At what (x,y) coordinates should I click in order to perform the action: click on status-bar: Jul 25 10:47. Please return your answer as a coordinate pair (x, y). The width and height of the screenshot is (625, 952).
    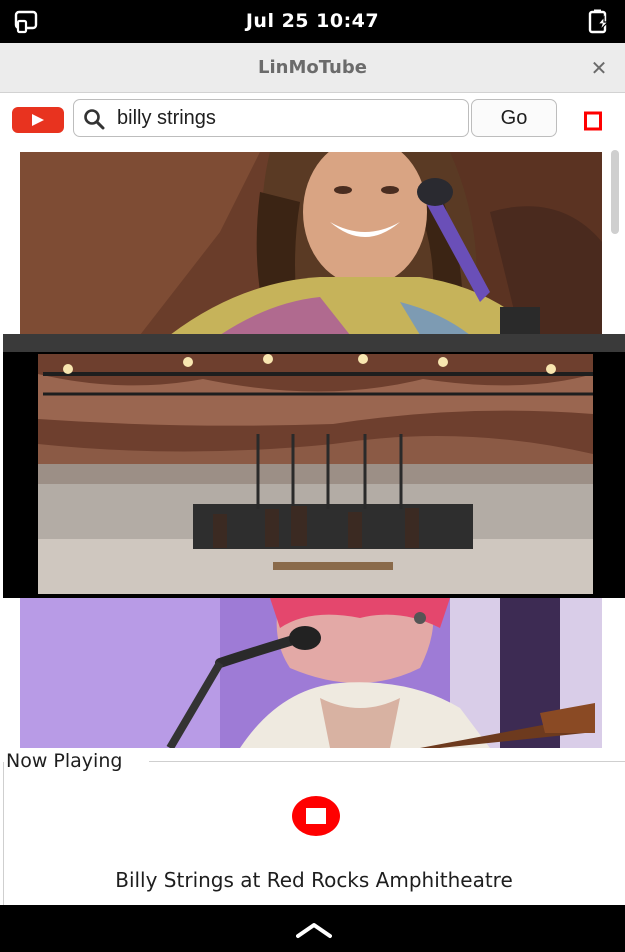
    Looking at the image, I should click on (312, 21).